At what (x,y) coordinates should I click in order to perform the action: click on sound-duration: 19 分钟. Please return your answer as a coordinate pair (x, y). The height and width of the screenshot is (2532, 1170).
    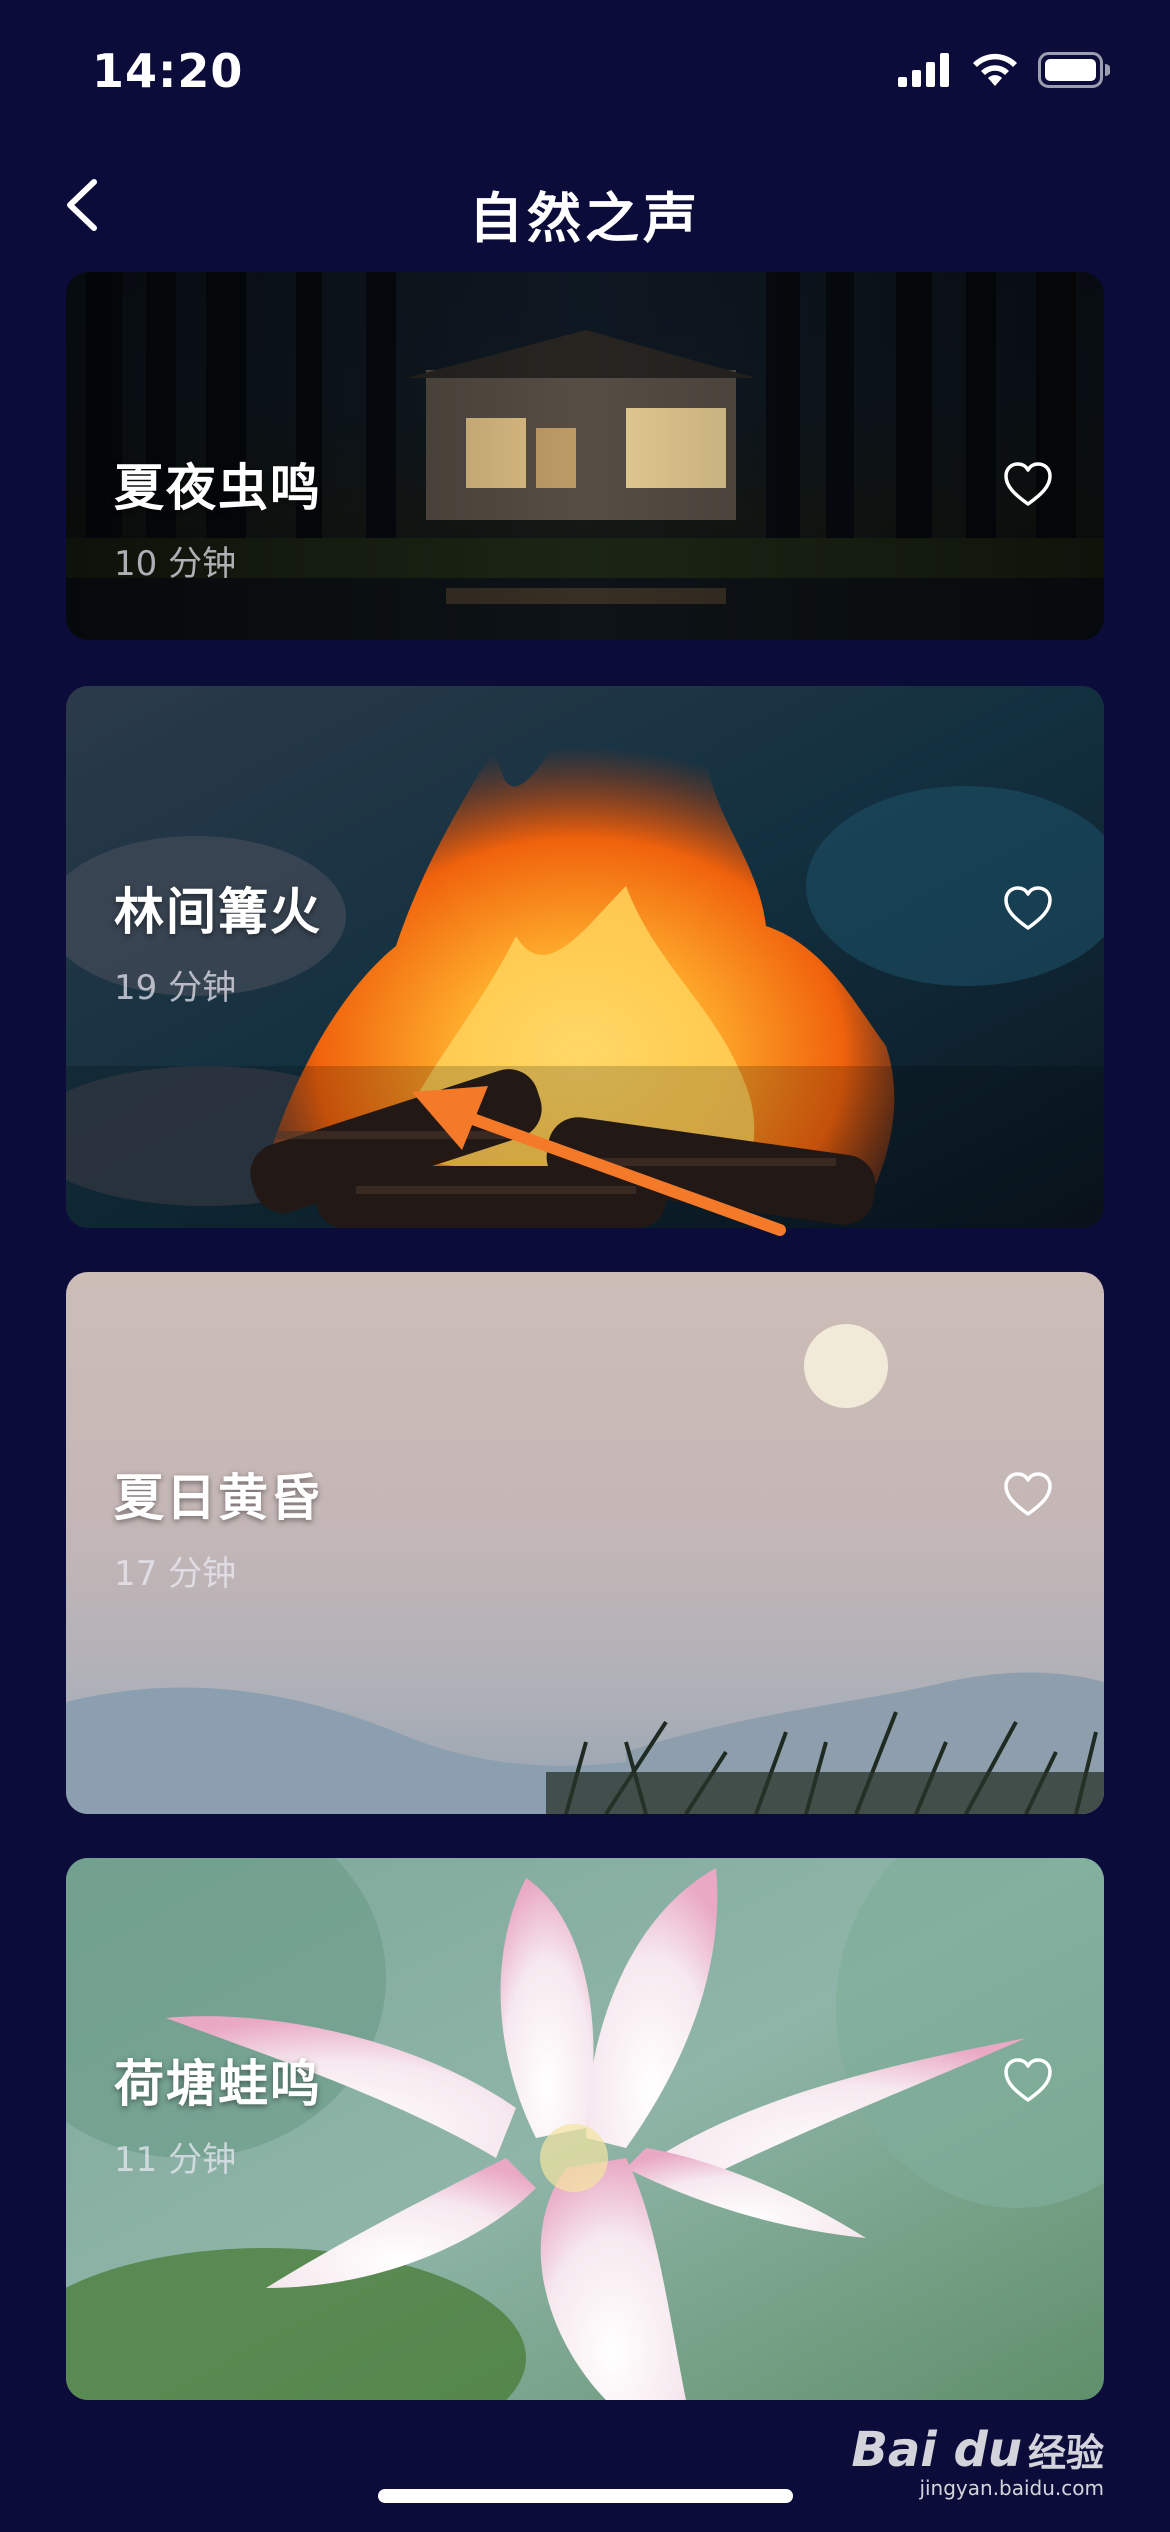
    Looking at the image, I should click on (175, 988).